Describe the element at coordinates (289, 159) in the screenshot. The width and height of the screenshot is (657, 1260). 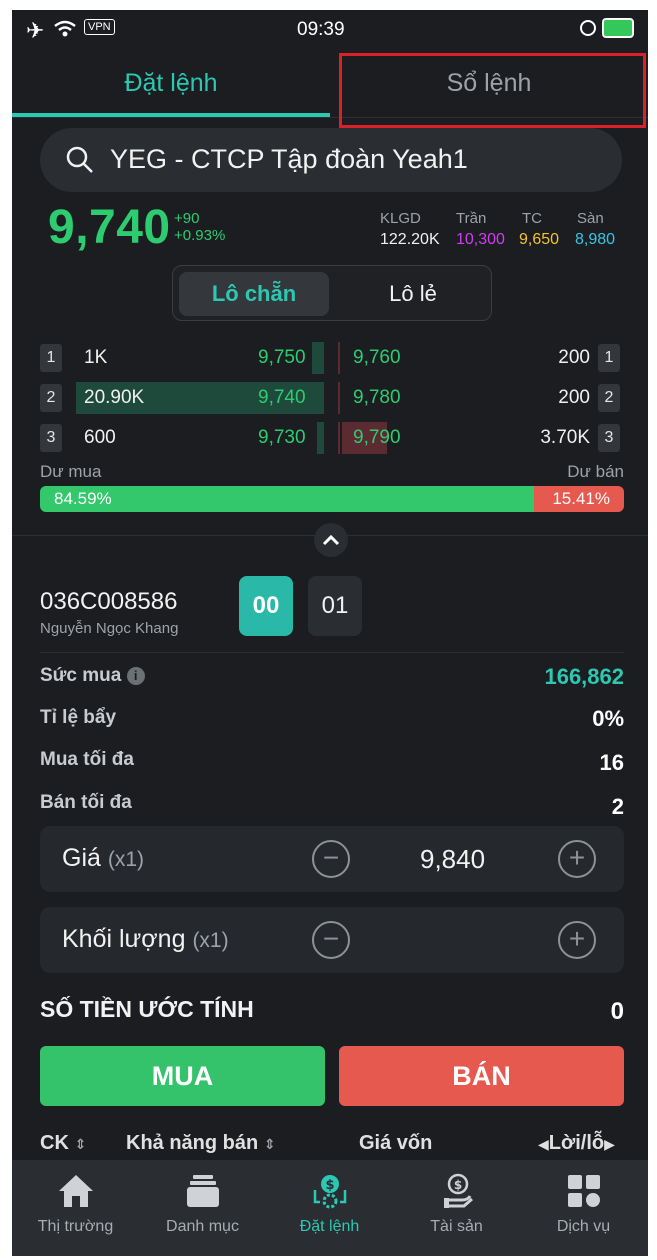
I see `search-value: YEG - CTCP Tập đoàn Yeah1` at that location.